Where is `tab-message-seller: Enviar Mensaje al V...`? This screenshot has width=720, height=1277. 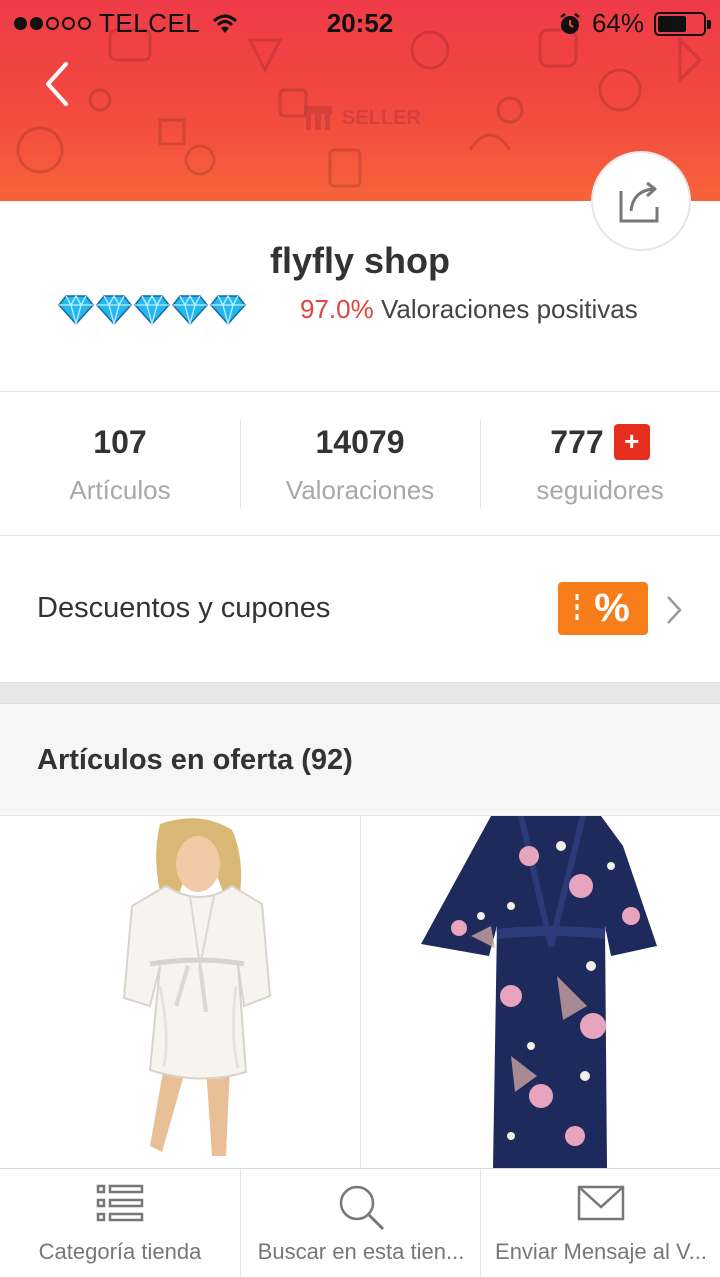 tab-message-seller: Enviar Mensaje al V... is located at coordinates (600, 1223).